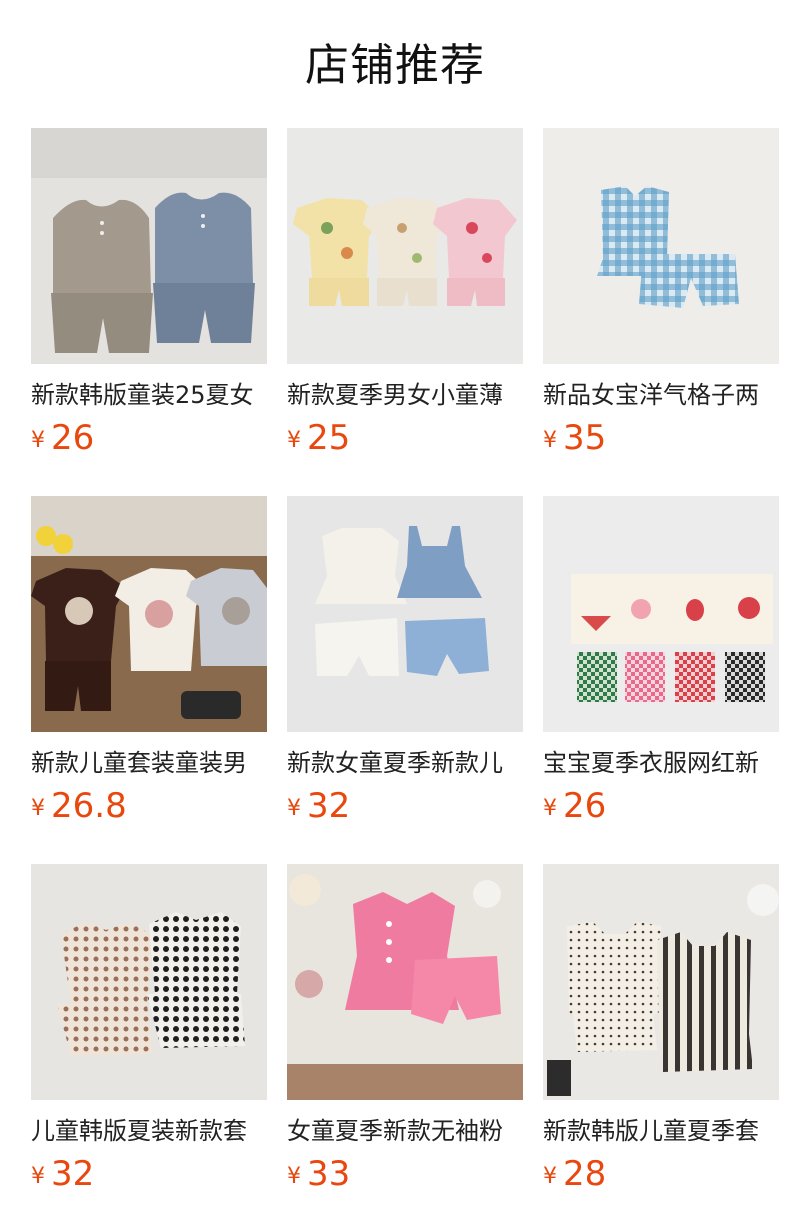 Image resolution: width=790 pixels, height=1232 pixels. I want to click on price-amount: 33, so click(329, 1174).